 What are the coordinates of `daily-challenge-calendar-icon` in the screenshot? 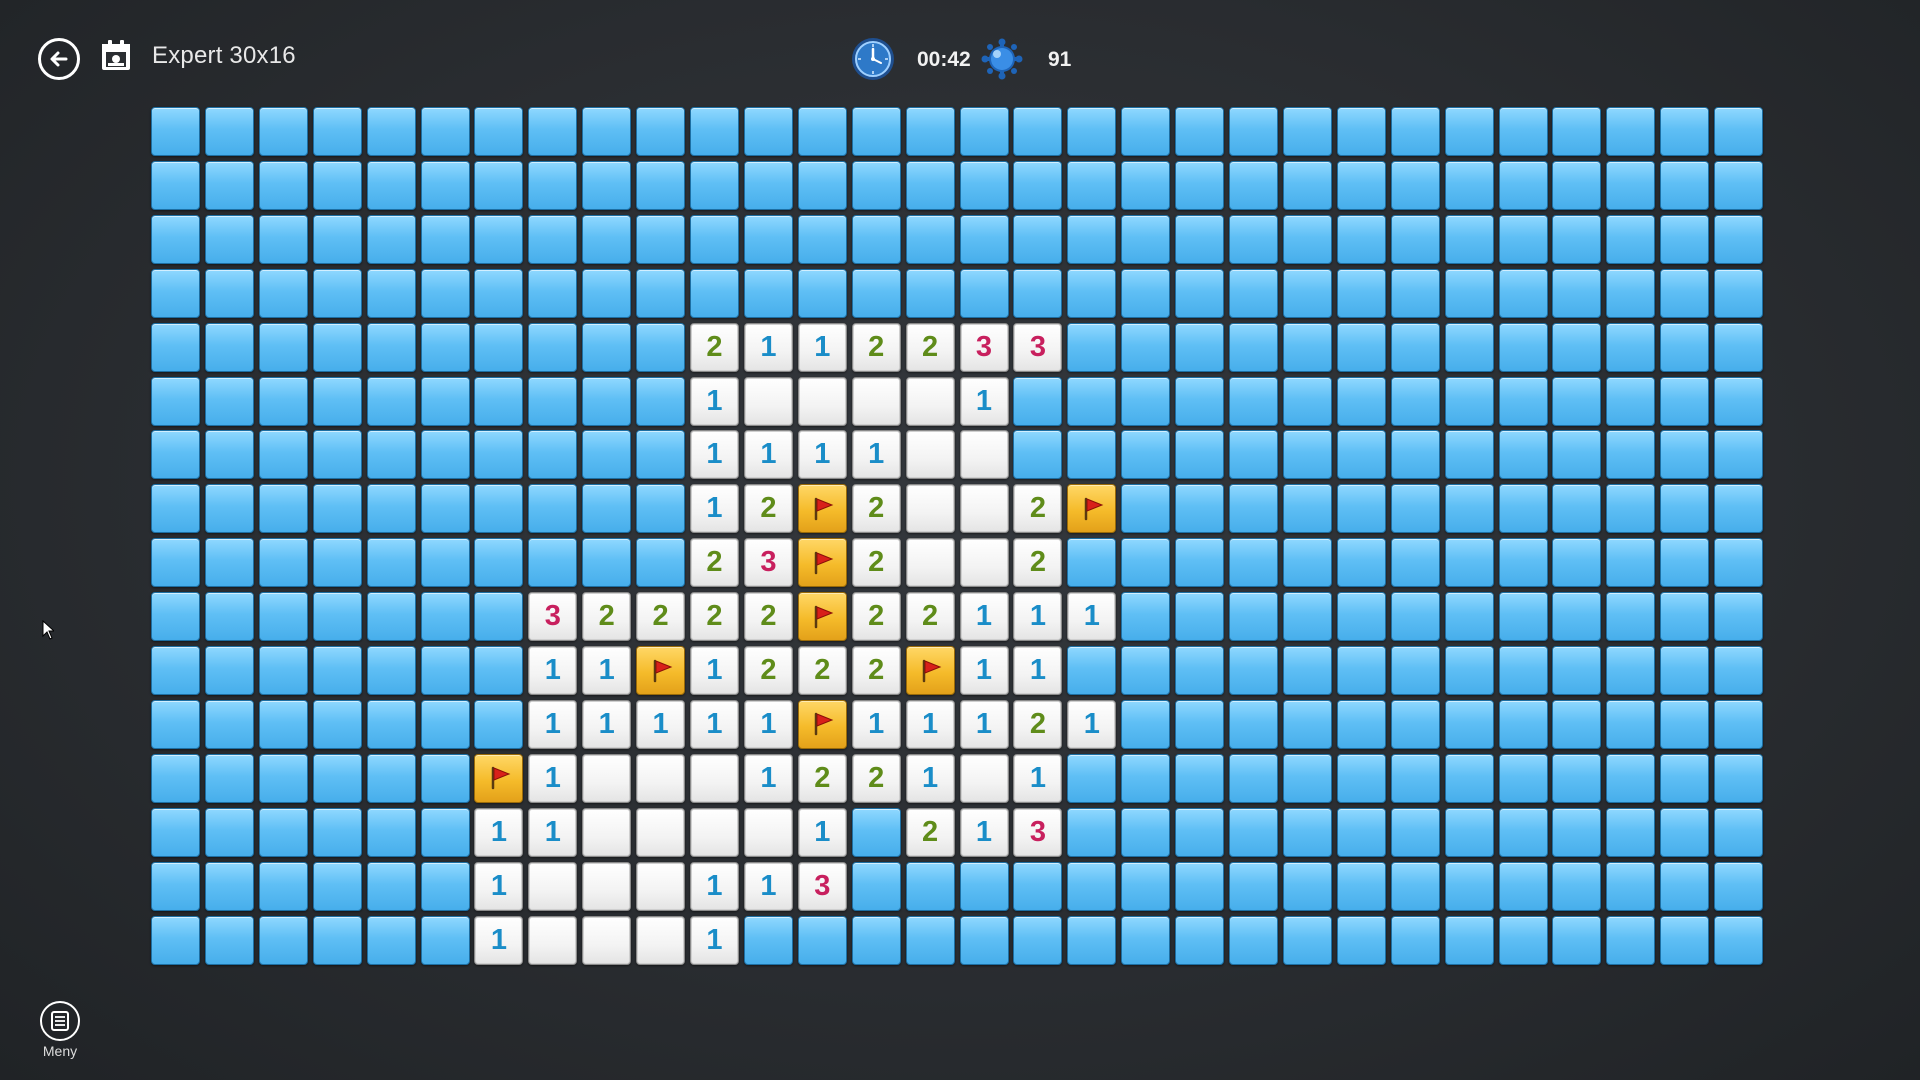 It's located at (116, 55).